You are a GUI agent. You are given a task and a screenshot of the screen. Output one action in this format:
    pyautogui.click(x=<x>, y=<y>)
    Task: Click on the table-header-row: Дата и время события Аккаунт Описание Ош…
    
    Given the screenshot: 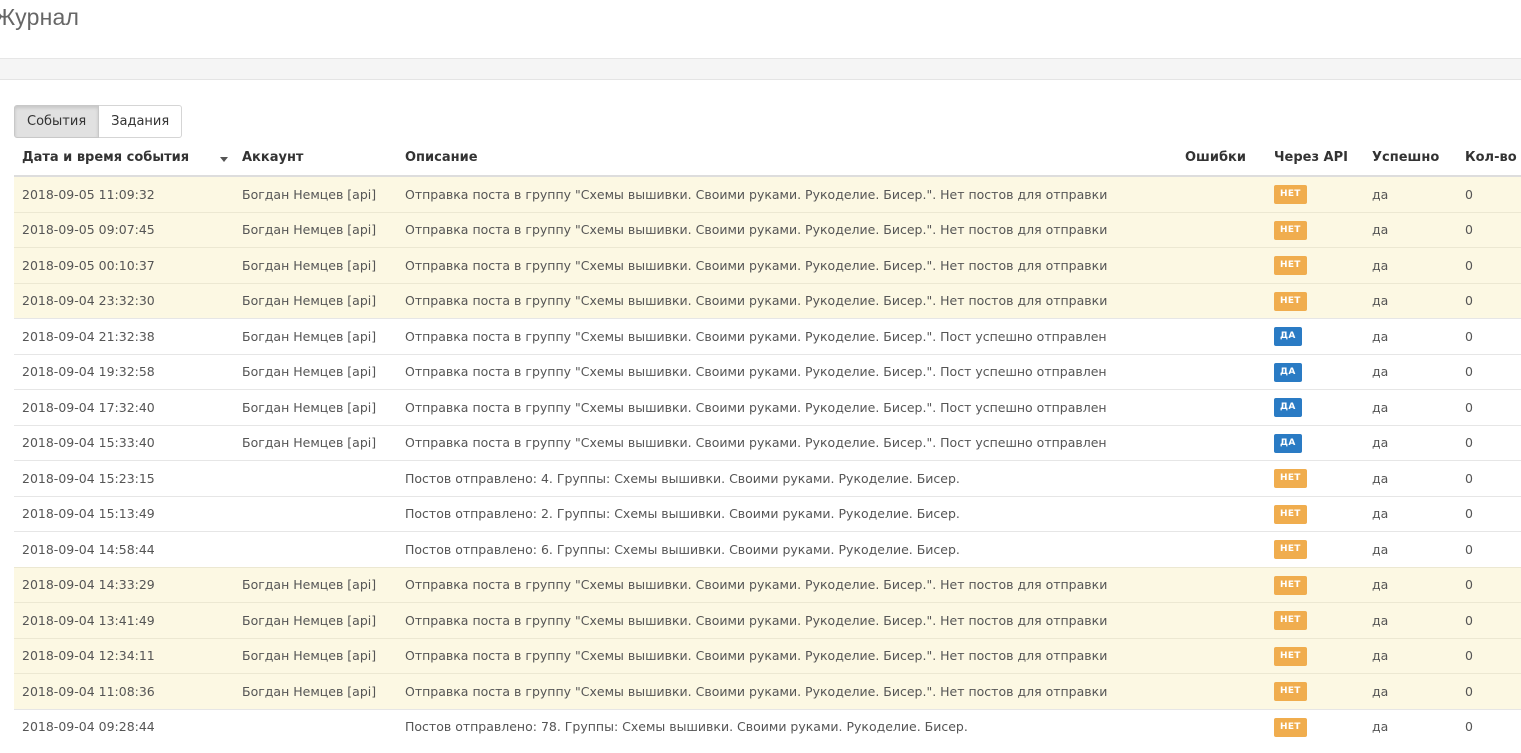 What is the action you would take?
    pyautogui.click(x=767, y=158)
    